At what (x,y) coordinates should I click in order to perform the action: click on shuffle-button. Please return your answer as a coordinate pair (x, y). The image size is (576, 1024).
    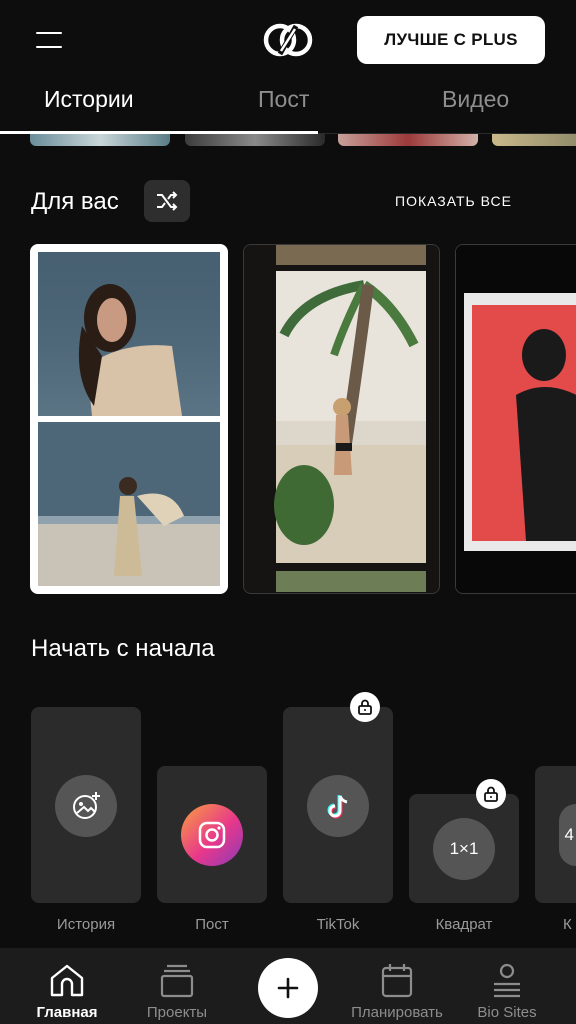
    Looking at the image, I should click on (167, 201).